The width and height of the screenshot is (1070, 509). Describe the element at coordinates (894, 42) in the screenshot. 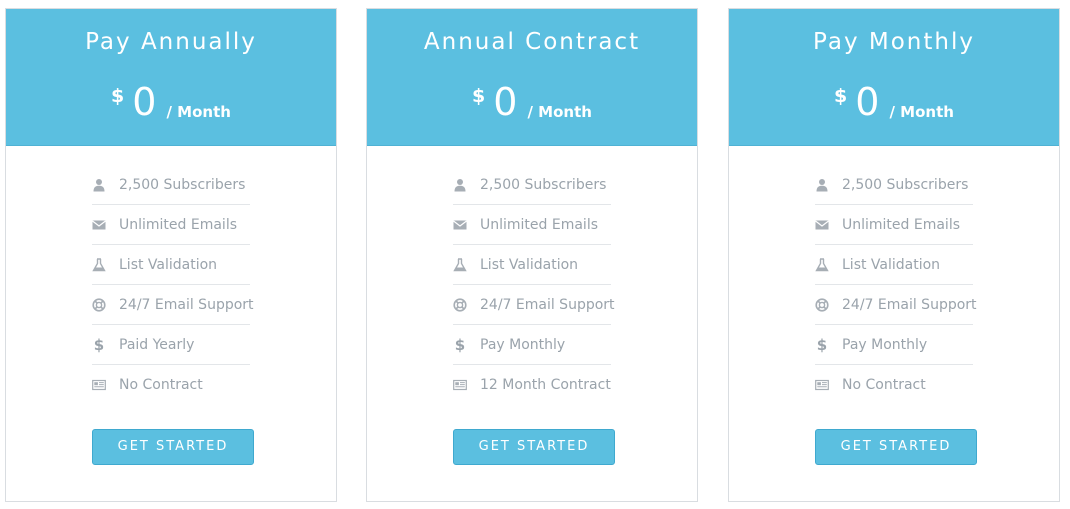

I see `plan-title: Pay Monthly` at that location.